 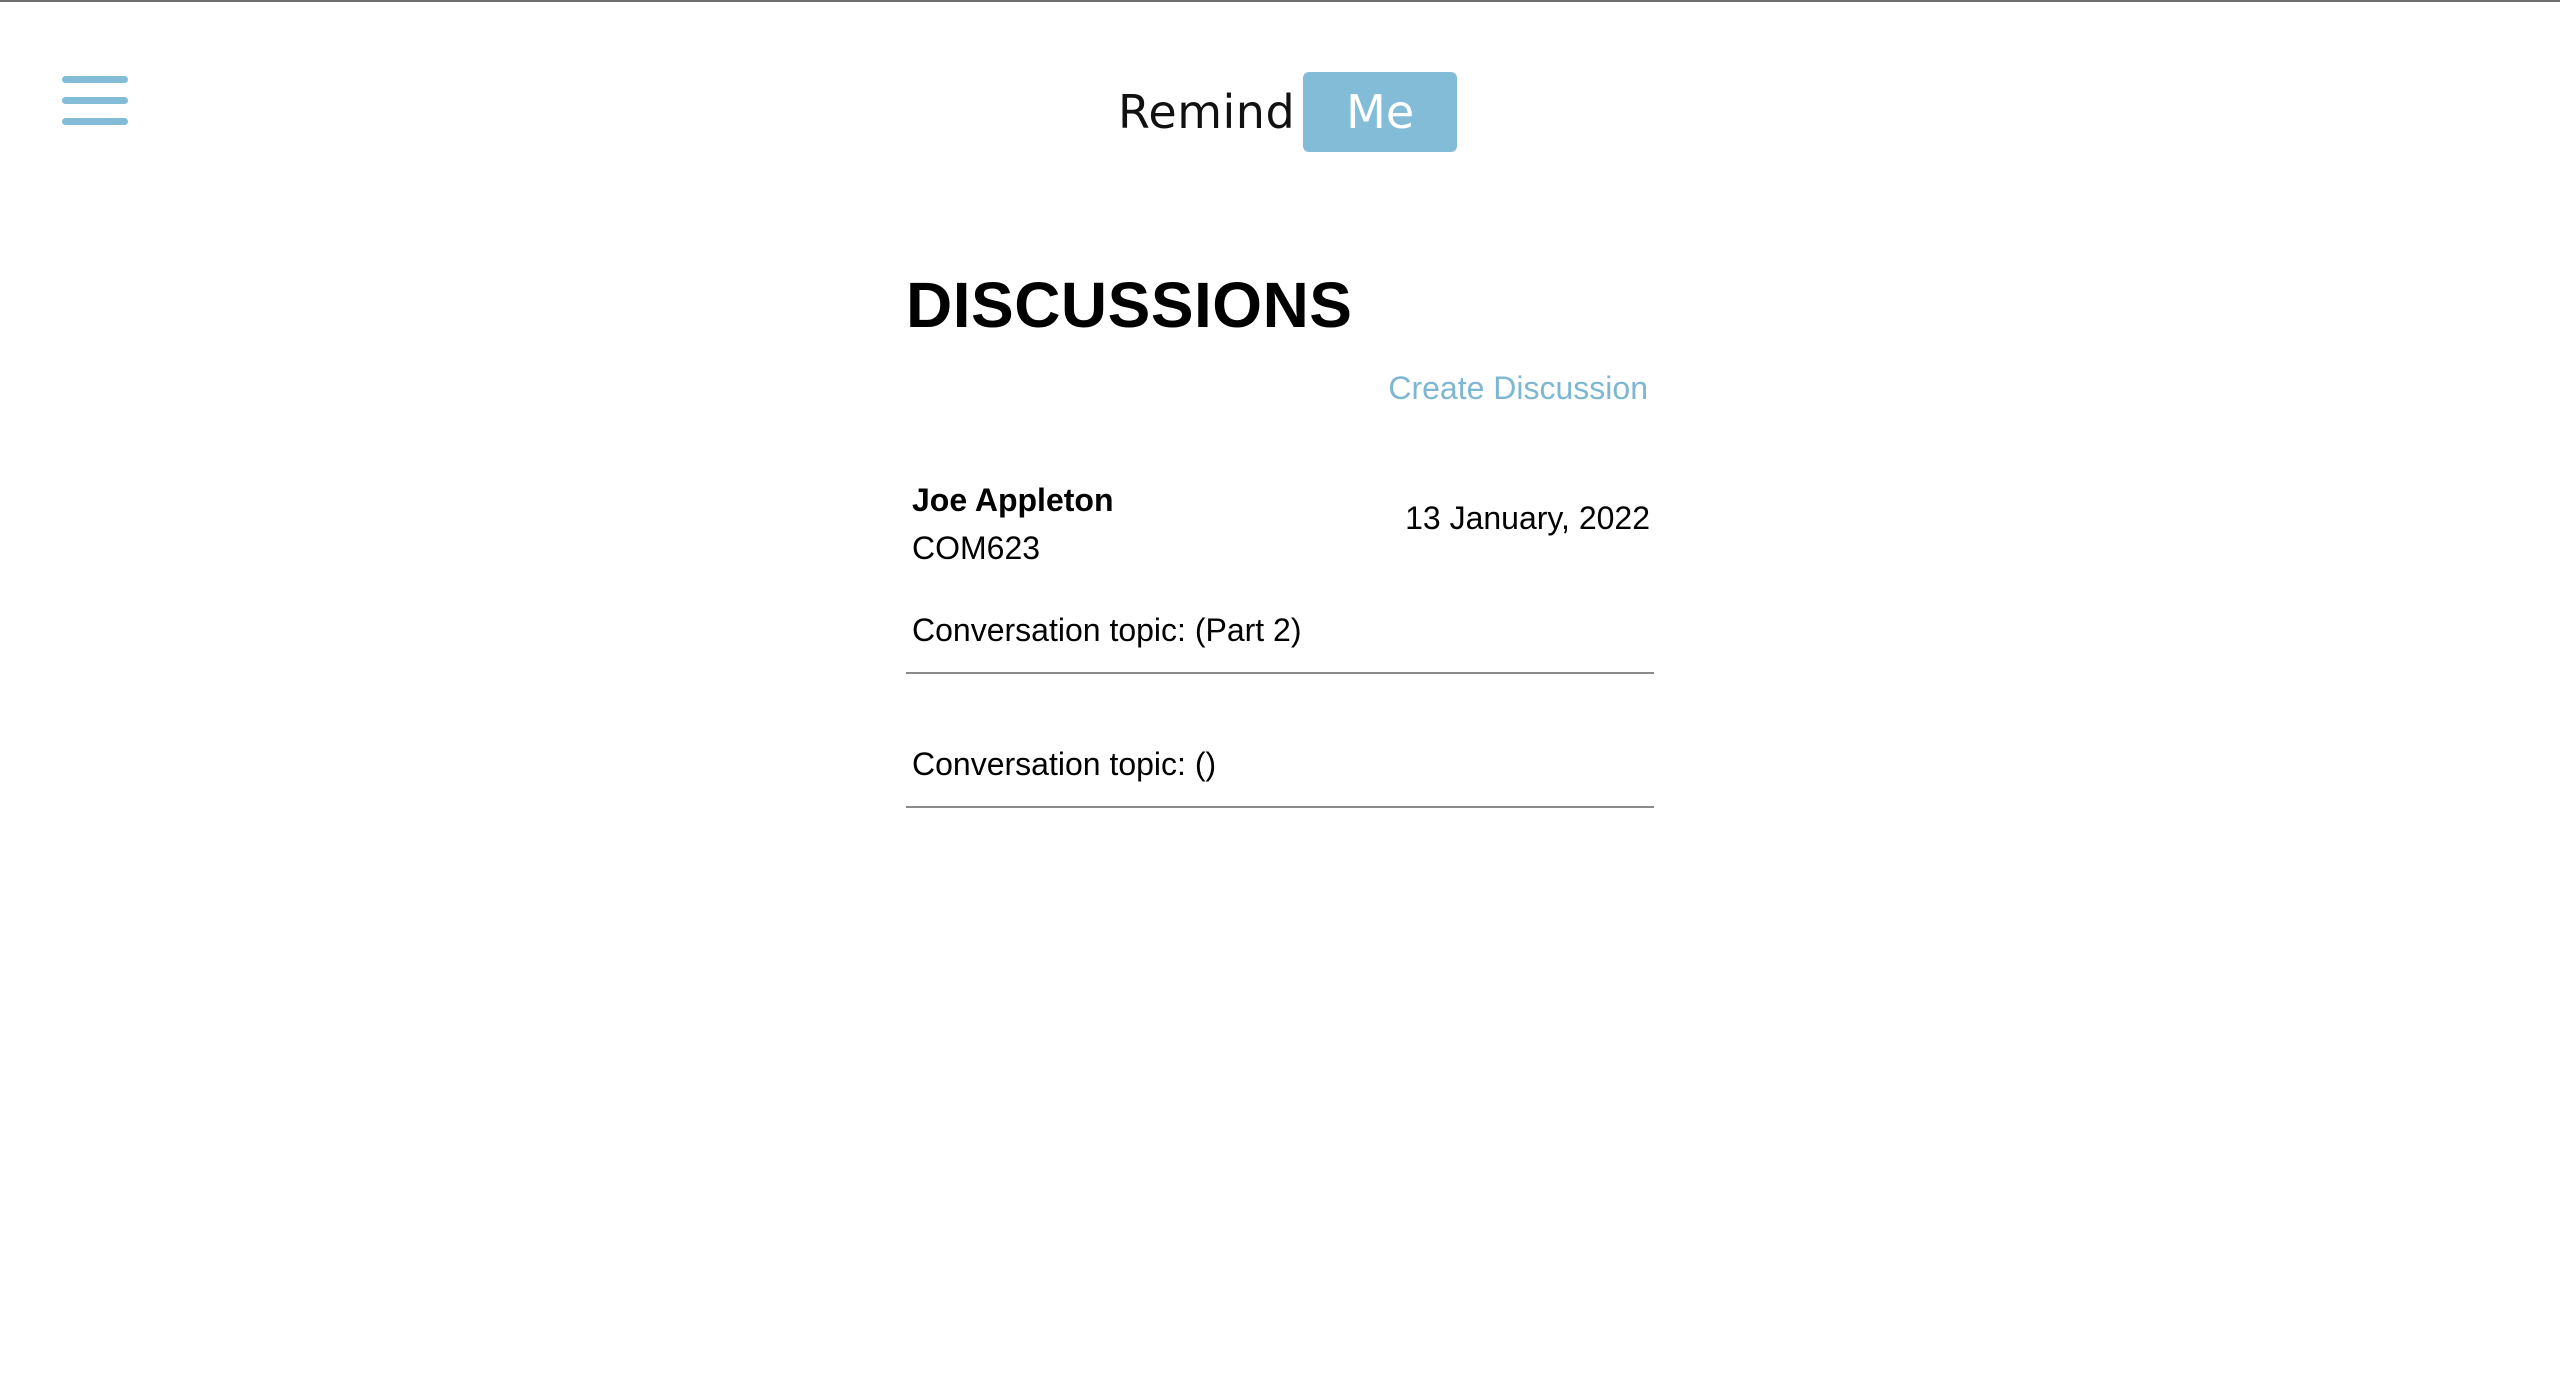 I want to click on logo-text-me: Me, so click(x=1380, y=112).